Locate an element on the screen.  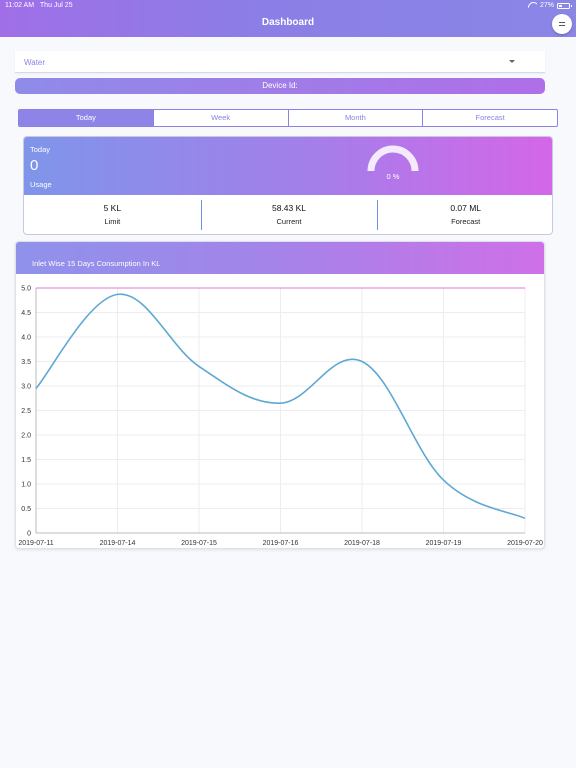
x-tick-label: 2019-07-15 is located at coordinates (199, 543).